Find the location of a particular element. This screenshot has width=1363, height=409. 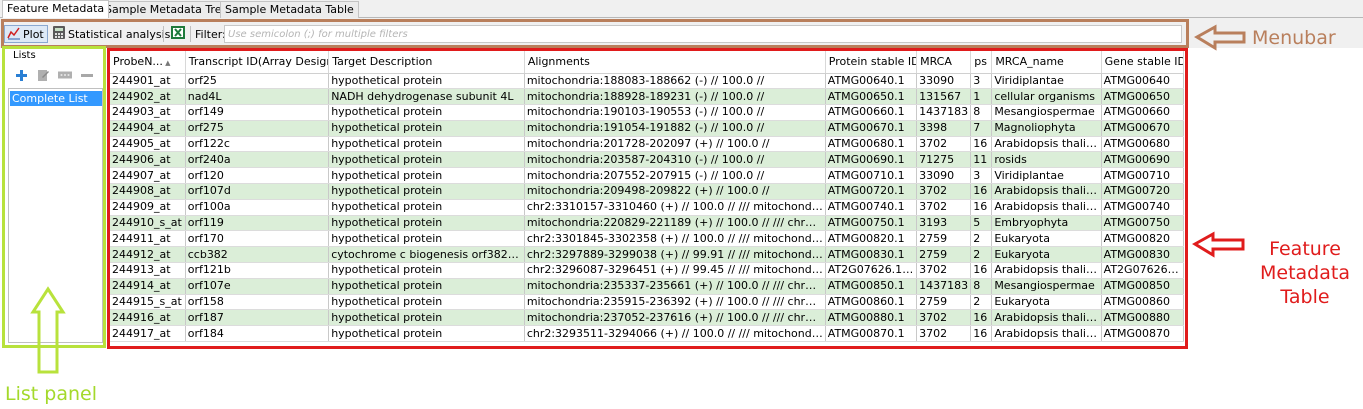

feature-table-annotation-line: Metadata is located at coordinates (1305, 273).